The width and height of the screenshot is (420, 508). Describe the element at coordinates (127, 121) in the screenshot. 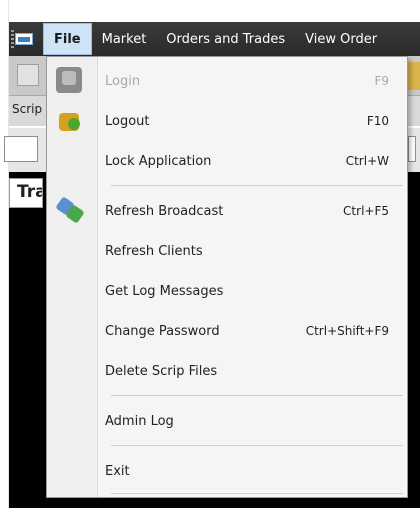

I see `menu-item-label: Logout` at that location.